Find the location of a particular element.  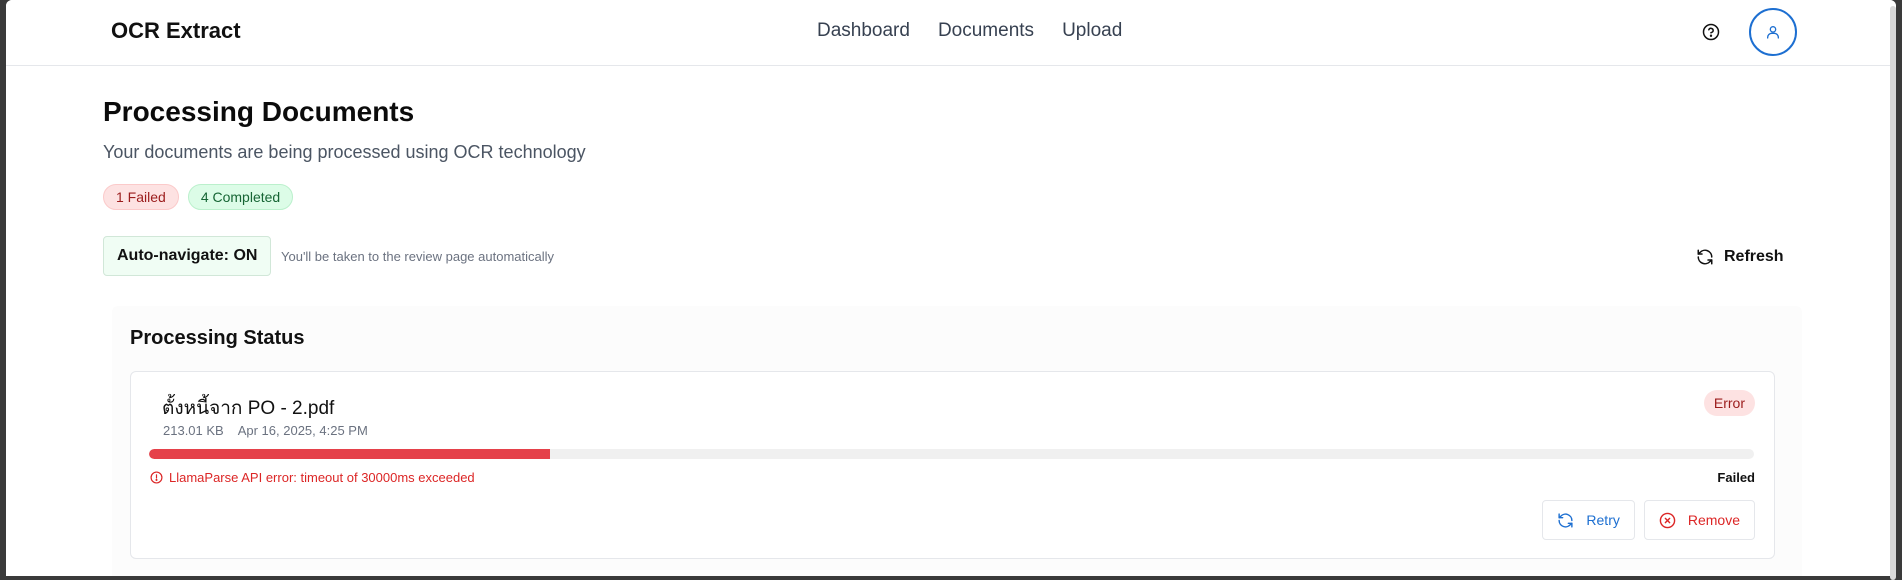

refresh-label: Refresh is located at coordinates (1754, 256).